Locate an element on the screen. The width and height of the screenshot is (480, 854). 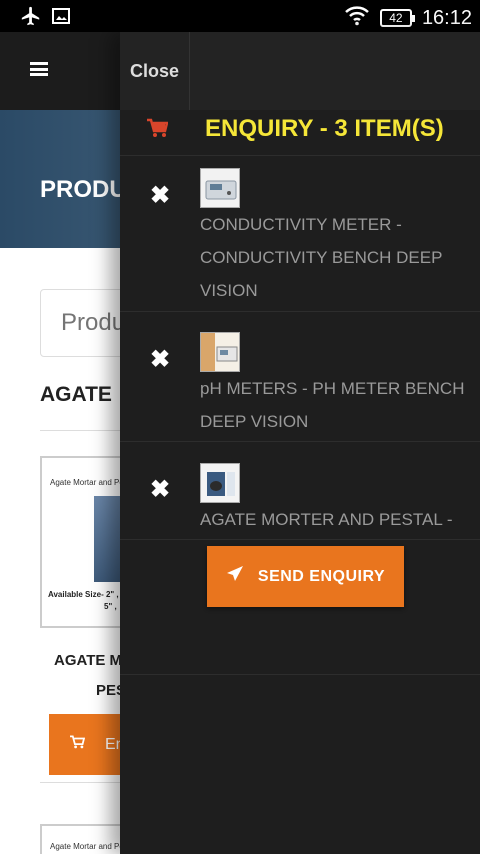
product-size-text: Available Size- 2" , is located at coordinates (83, 594).